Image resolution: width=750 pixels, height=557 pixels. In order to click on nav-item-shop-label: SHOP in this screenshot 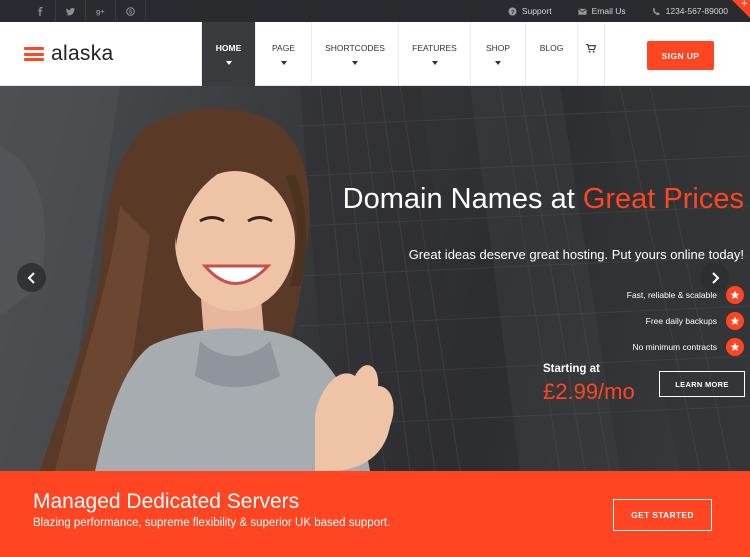, I will do `click(498, 48)`.